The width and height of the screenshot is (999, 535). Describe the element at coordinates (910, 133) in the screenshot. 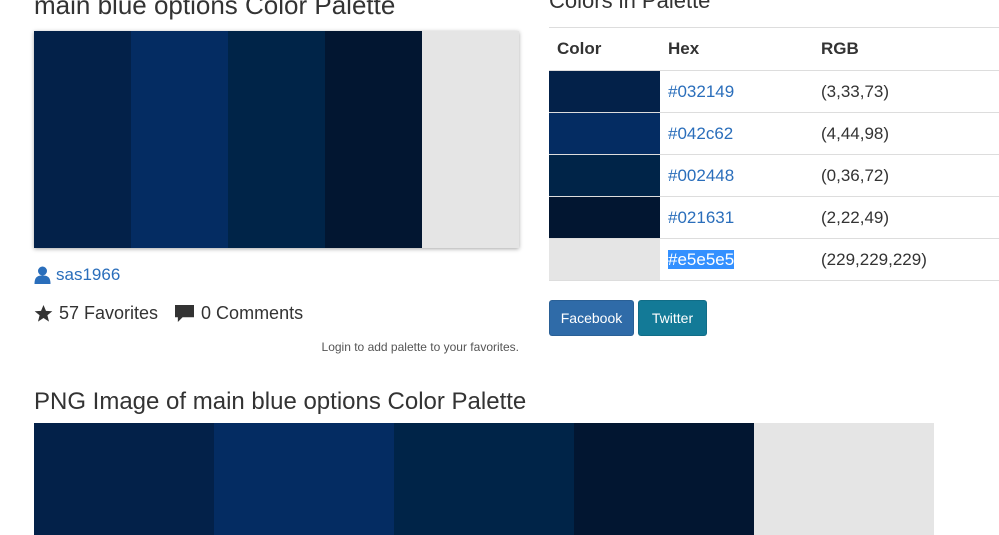

I see `rgb-value: (4,44,98)` at that location.